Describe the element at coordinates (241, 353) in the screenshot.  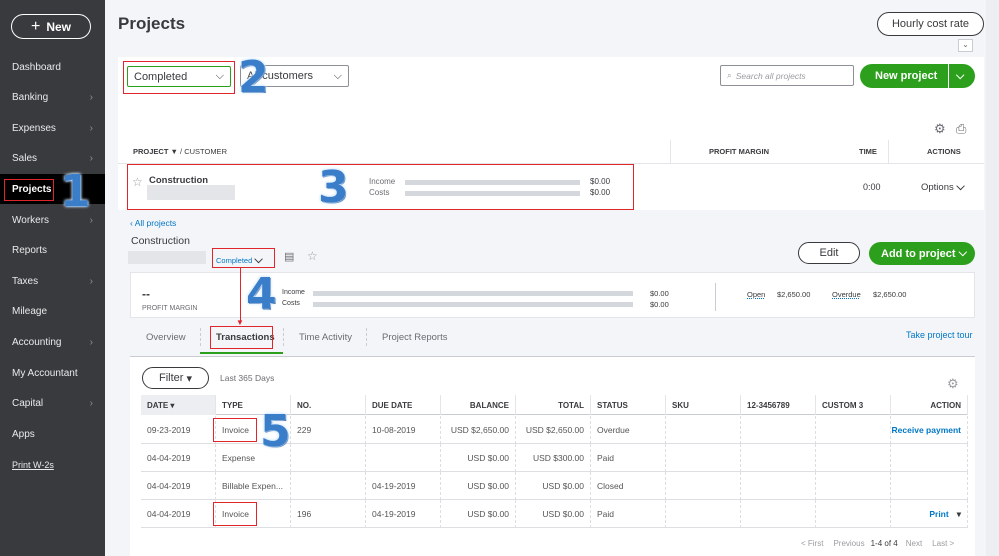
I see `active-tab-indicator` at that location.